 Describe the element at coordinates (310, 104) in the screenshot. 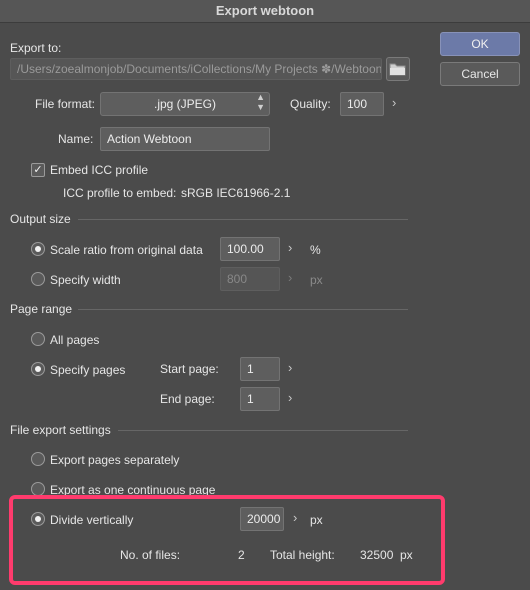

I see `quality-label: Quality:` at that location.